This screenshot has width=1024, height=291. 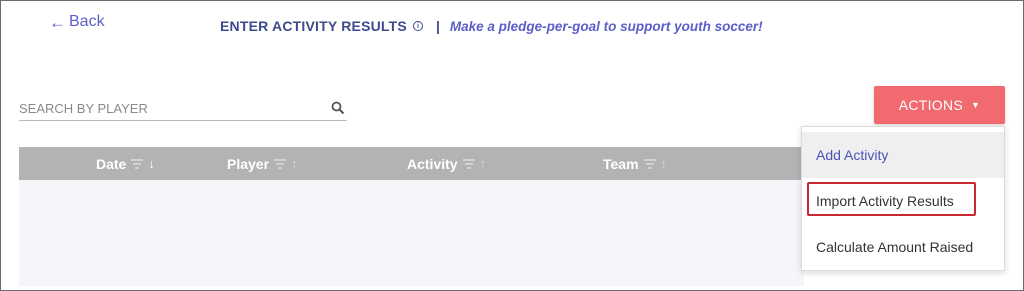 I want to click on arrow-left-icon: ←, so click(x=57, y=22).